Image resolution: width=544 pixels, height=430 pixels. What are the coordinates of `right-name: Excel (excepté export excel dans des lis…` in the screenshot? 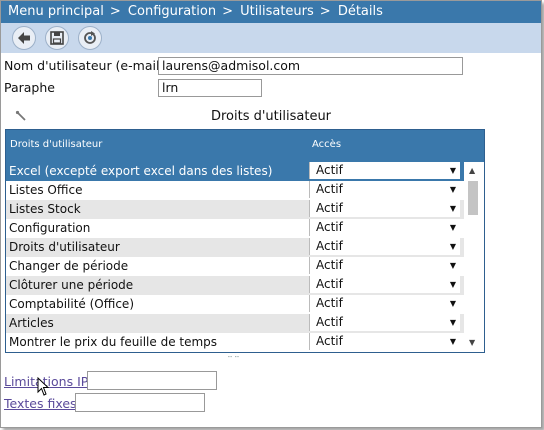 It's located at (141, 171).